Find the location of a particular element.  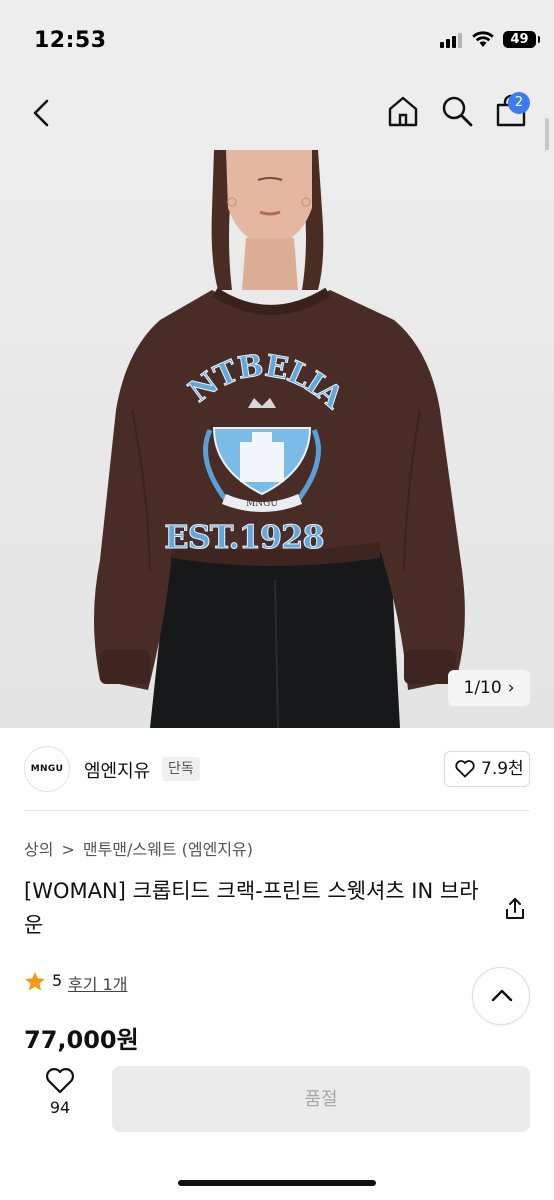

star-icon is located at coordinates (35, 981).